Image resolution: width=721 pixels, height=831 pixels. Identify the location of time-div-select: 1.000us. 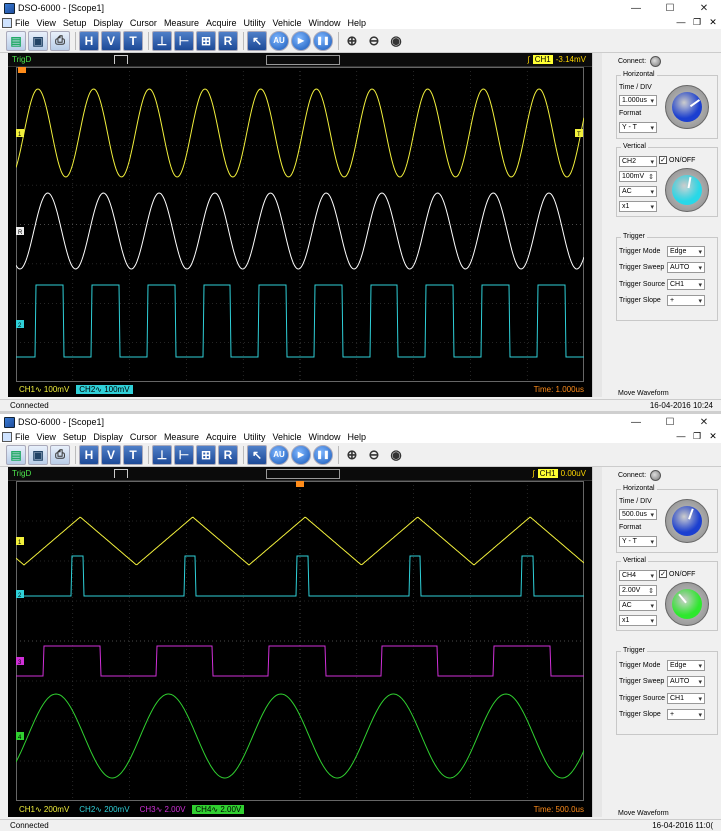
(638, 100).